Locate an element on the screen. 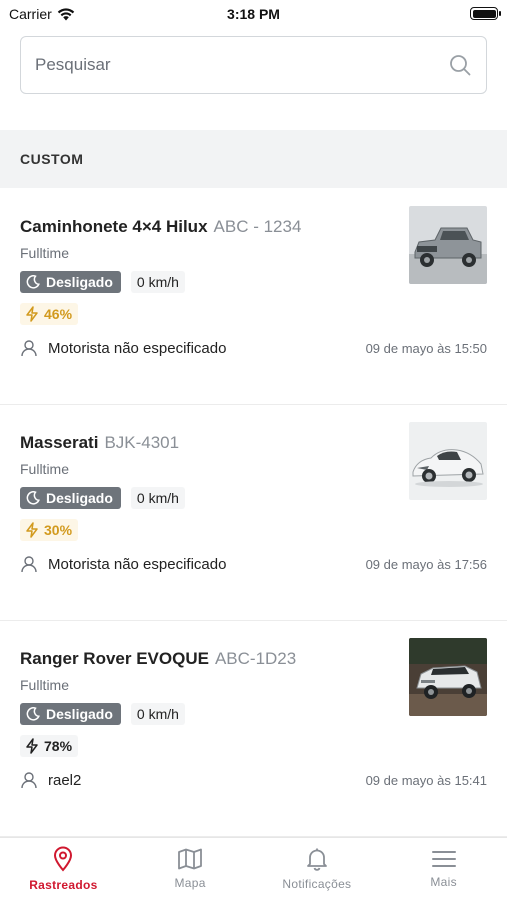 Image resolution: width=507 pixels, height=900 pixels. driver-name: rael2 is located at coordinates (65, 780).